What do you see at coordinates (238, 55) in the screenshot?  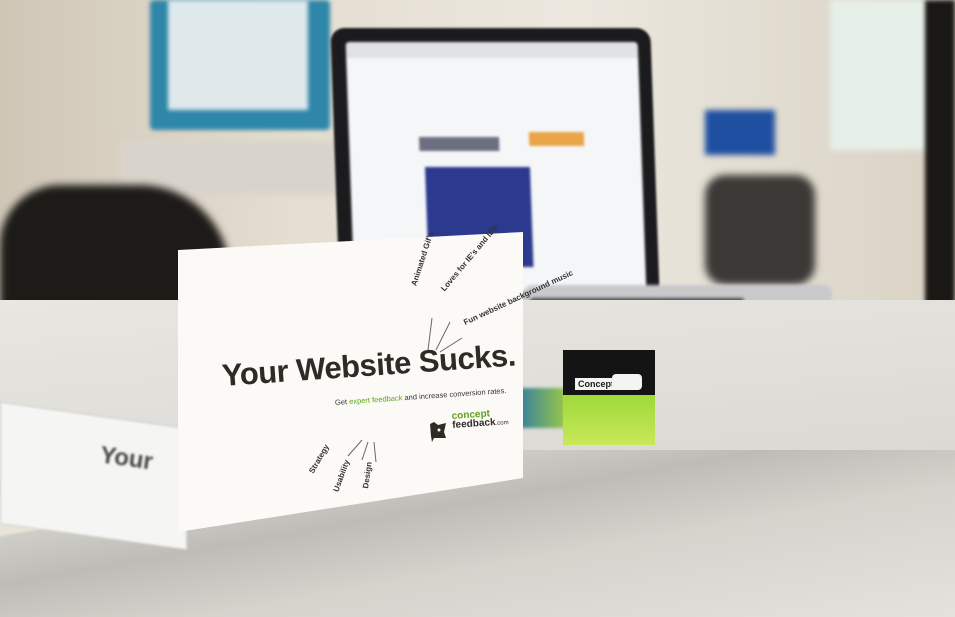 I see `blurred-poster-inner` at bounding box center [238, 55].